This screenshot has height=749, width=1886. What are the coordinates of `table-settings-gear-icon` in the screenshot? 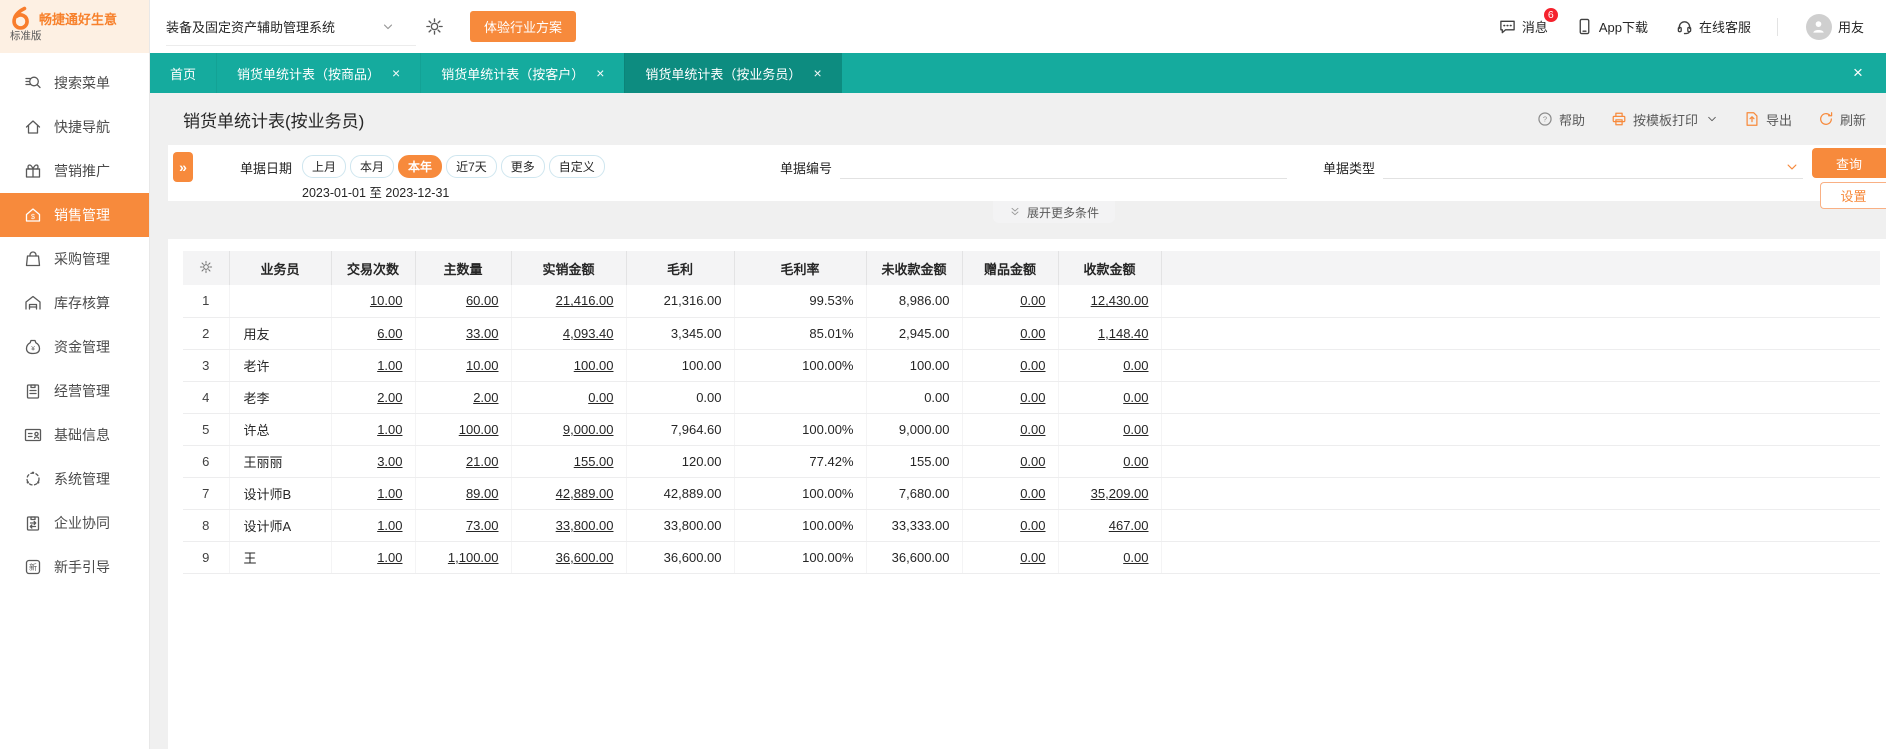 It's located at (206, 267).